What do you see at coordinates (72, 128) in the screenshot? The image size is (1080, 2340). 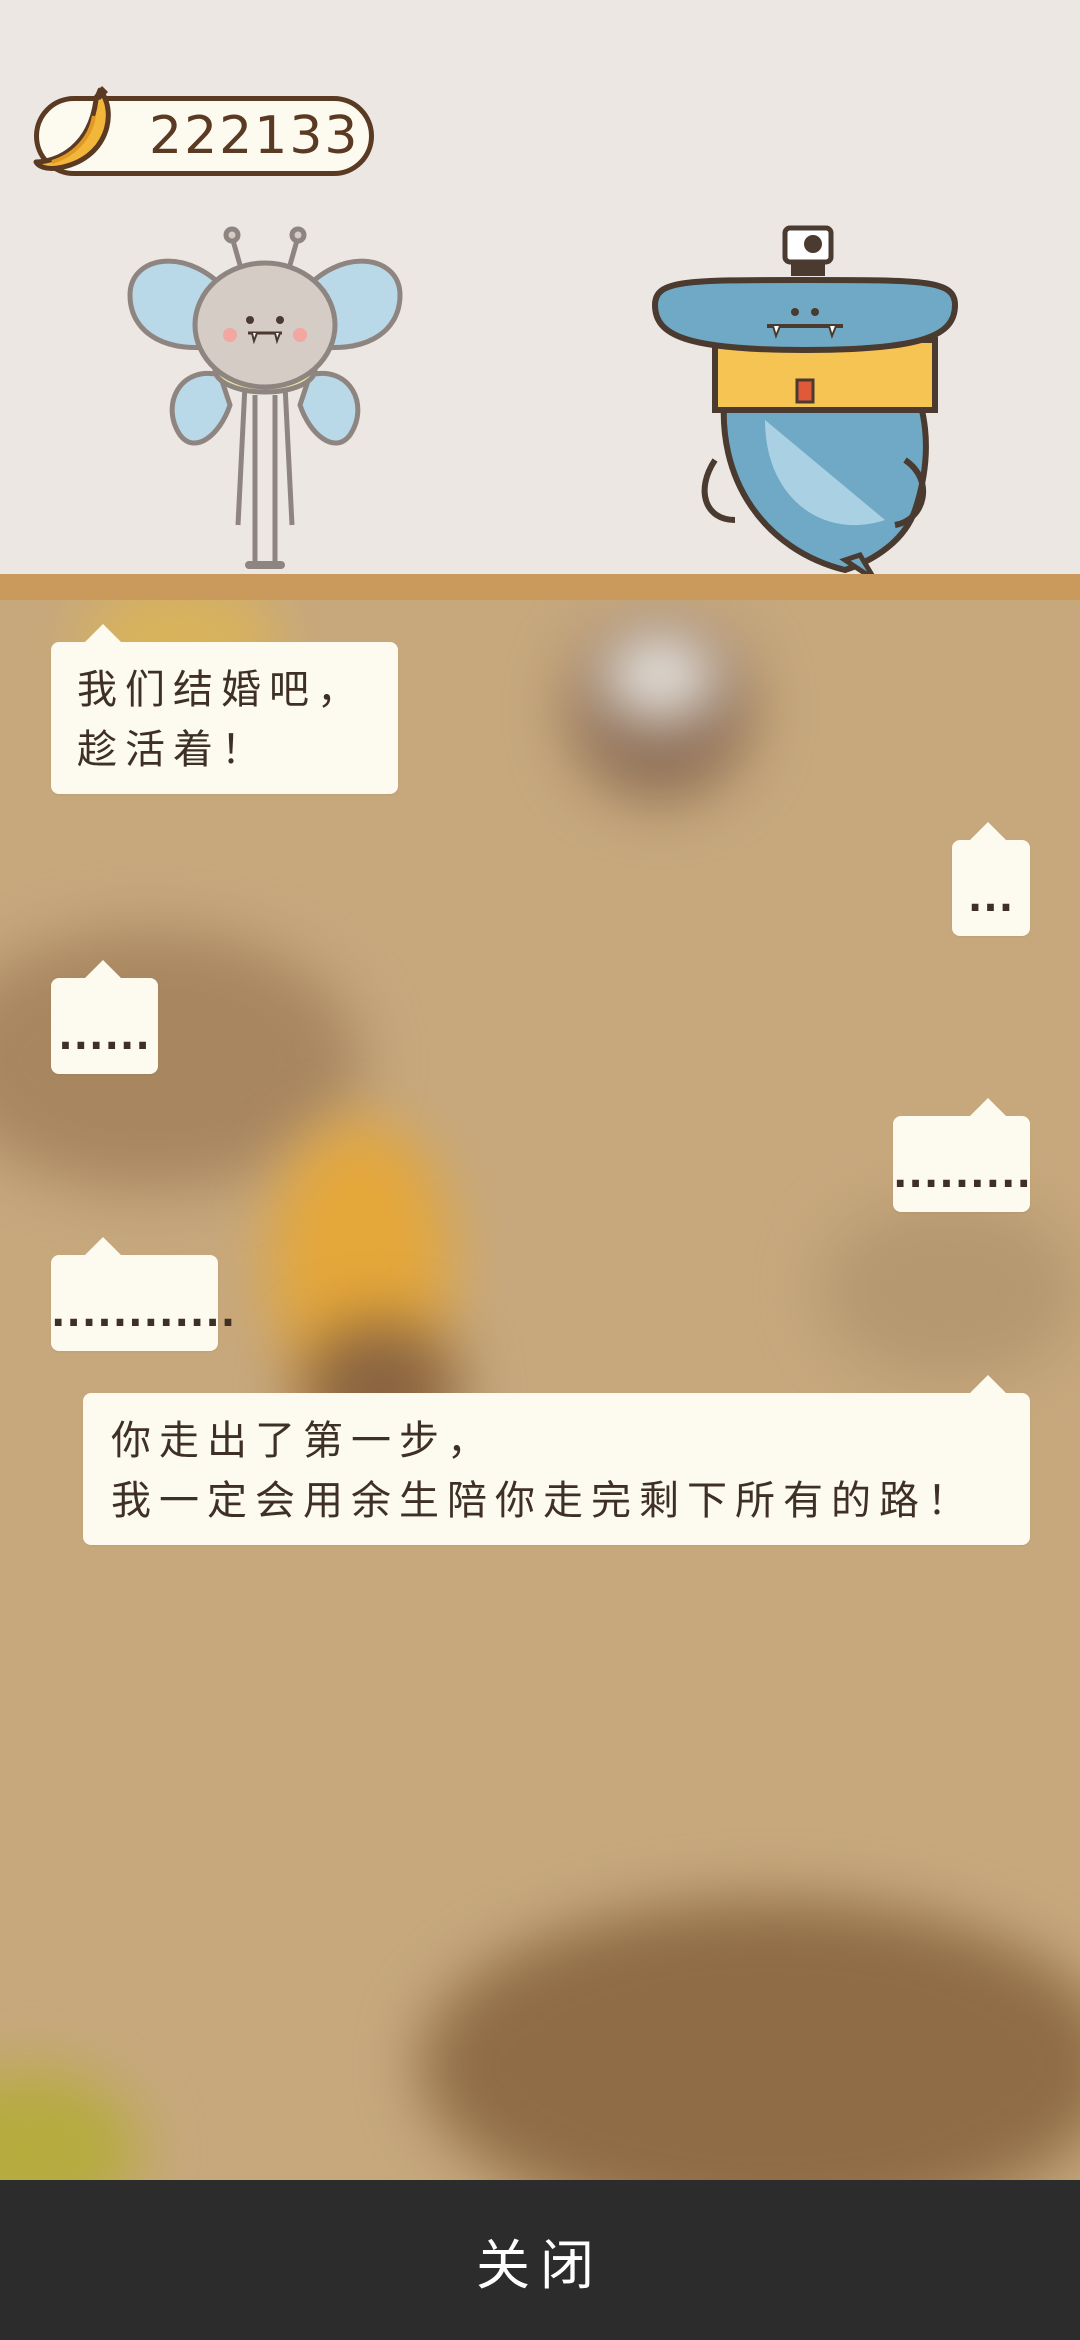 I see `banana-icon` at bounding box center [72, 128].